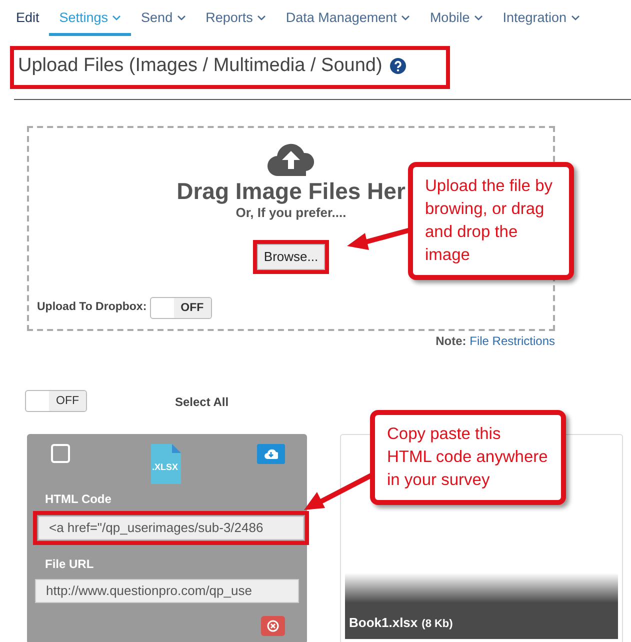 The height and width of the screenshot is (642, 631). What do you see at coordinates (383, 622) in the screenshot?
I see `file-name: Book1.xlsx` at bounding box center [383, 622].